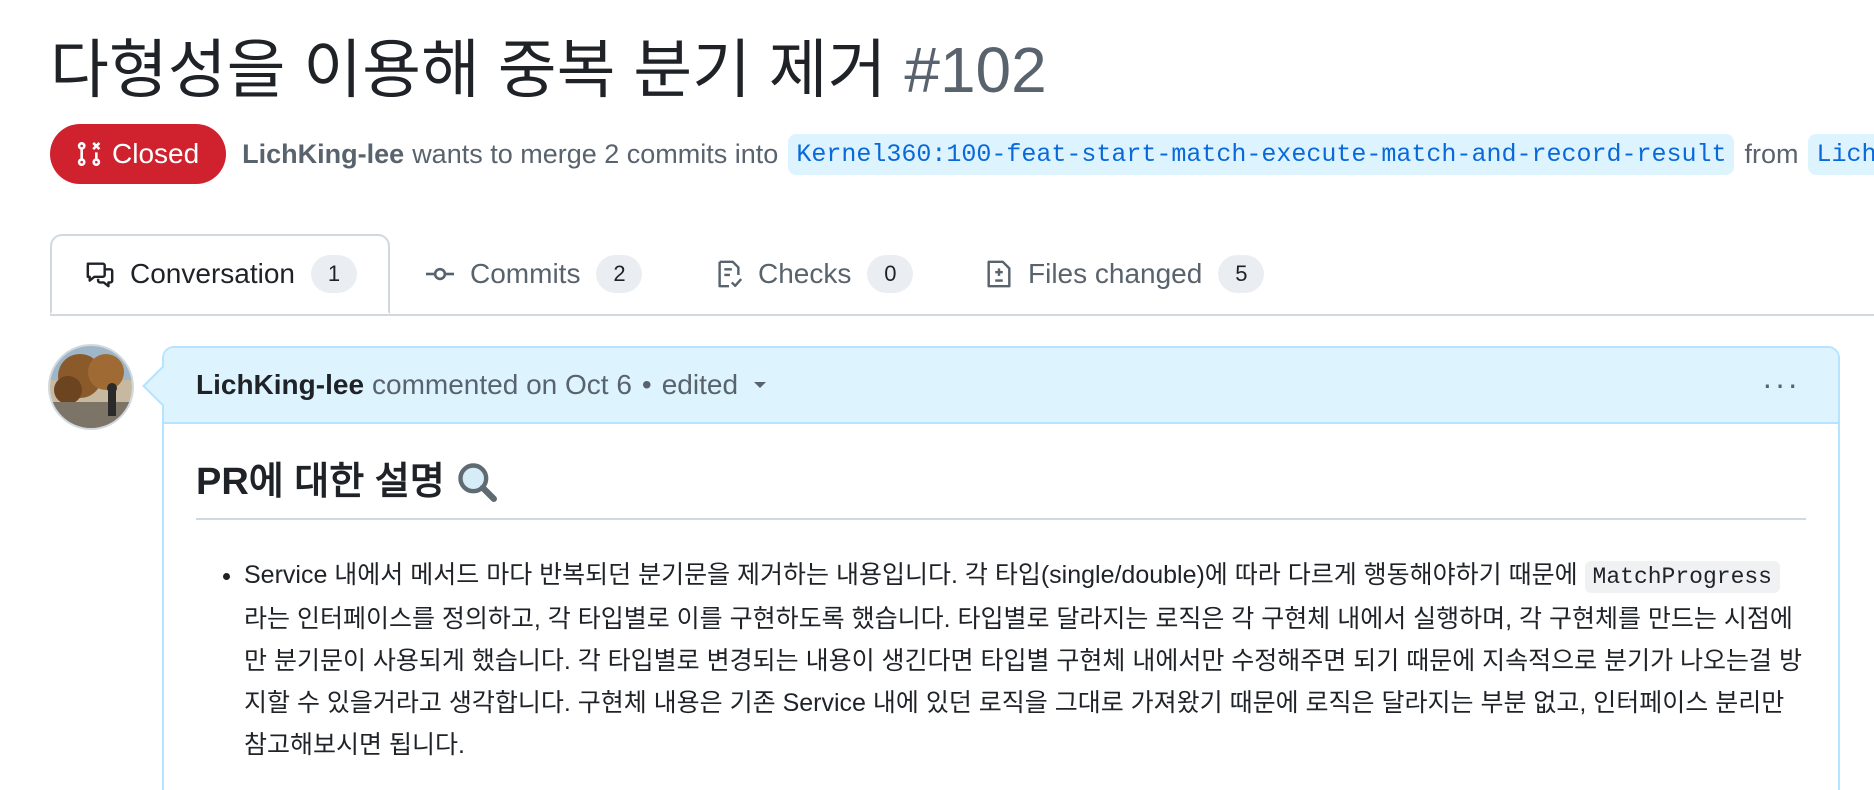 The image size is (1874, 790). What do you see at coordinates (1781, 384) in the screenshot?
I see `kebab-menu-icon: ···` at bounding box center [1781, 384].